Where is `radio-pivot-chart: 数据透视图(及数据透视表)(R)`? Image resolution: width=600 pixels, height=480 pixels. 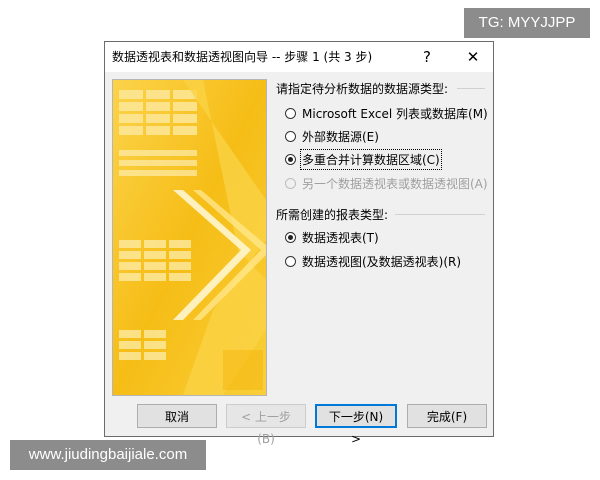 radio-pivot-chart: 数据透视图(及数据透视表)(R) is located at coordinates (373, 261).